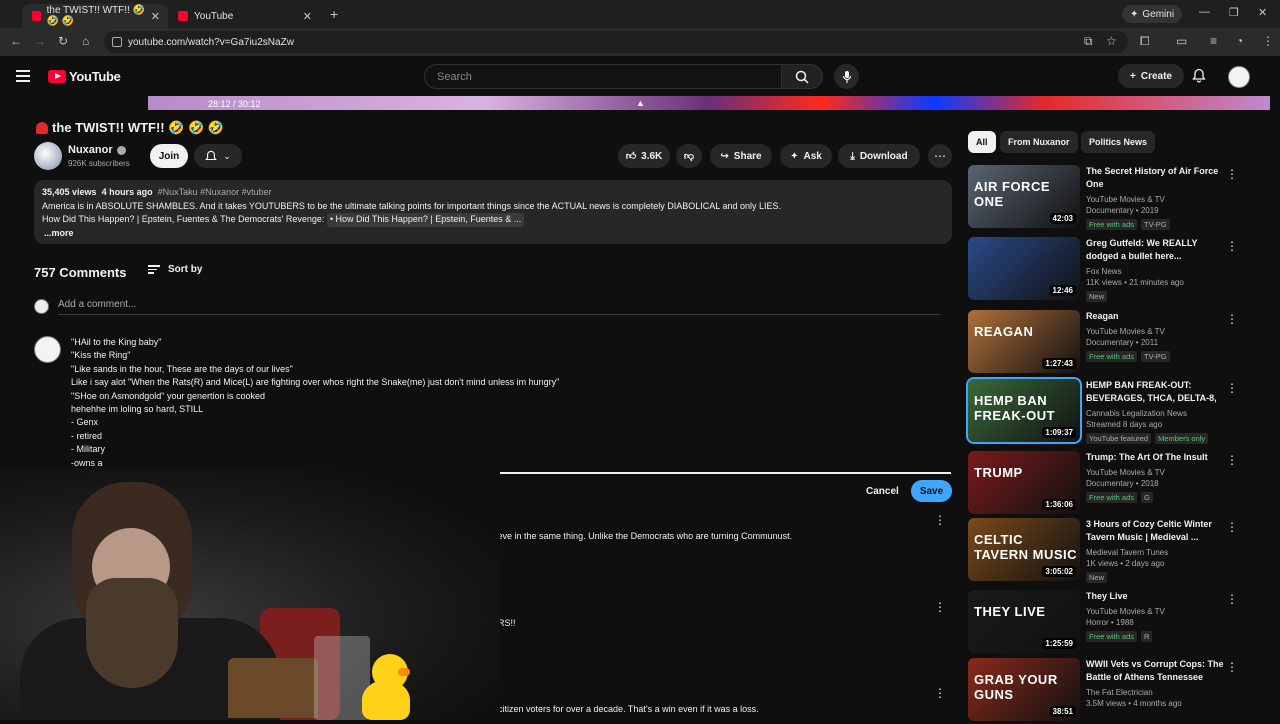  Describe the element at coordinates (175, 269) in the screenshot. I see `sort-by-button: Sort by` at that location.